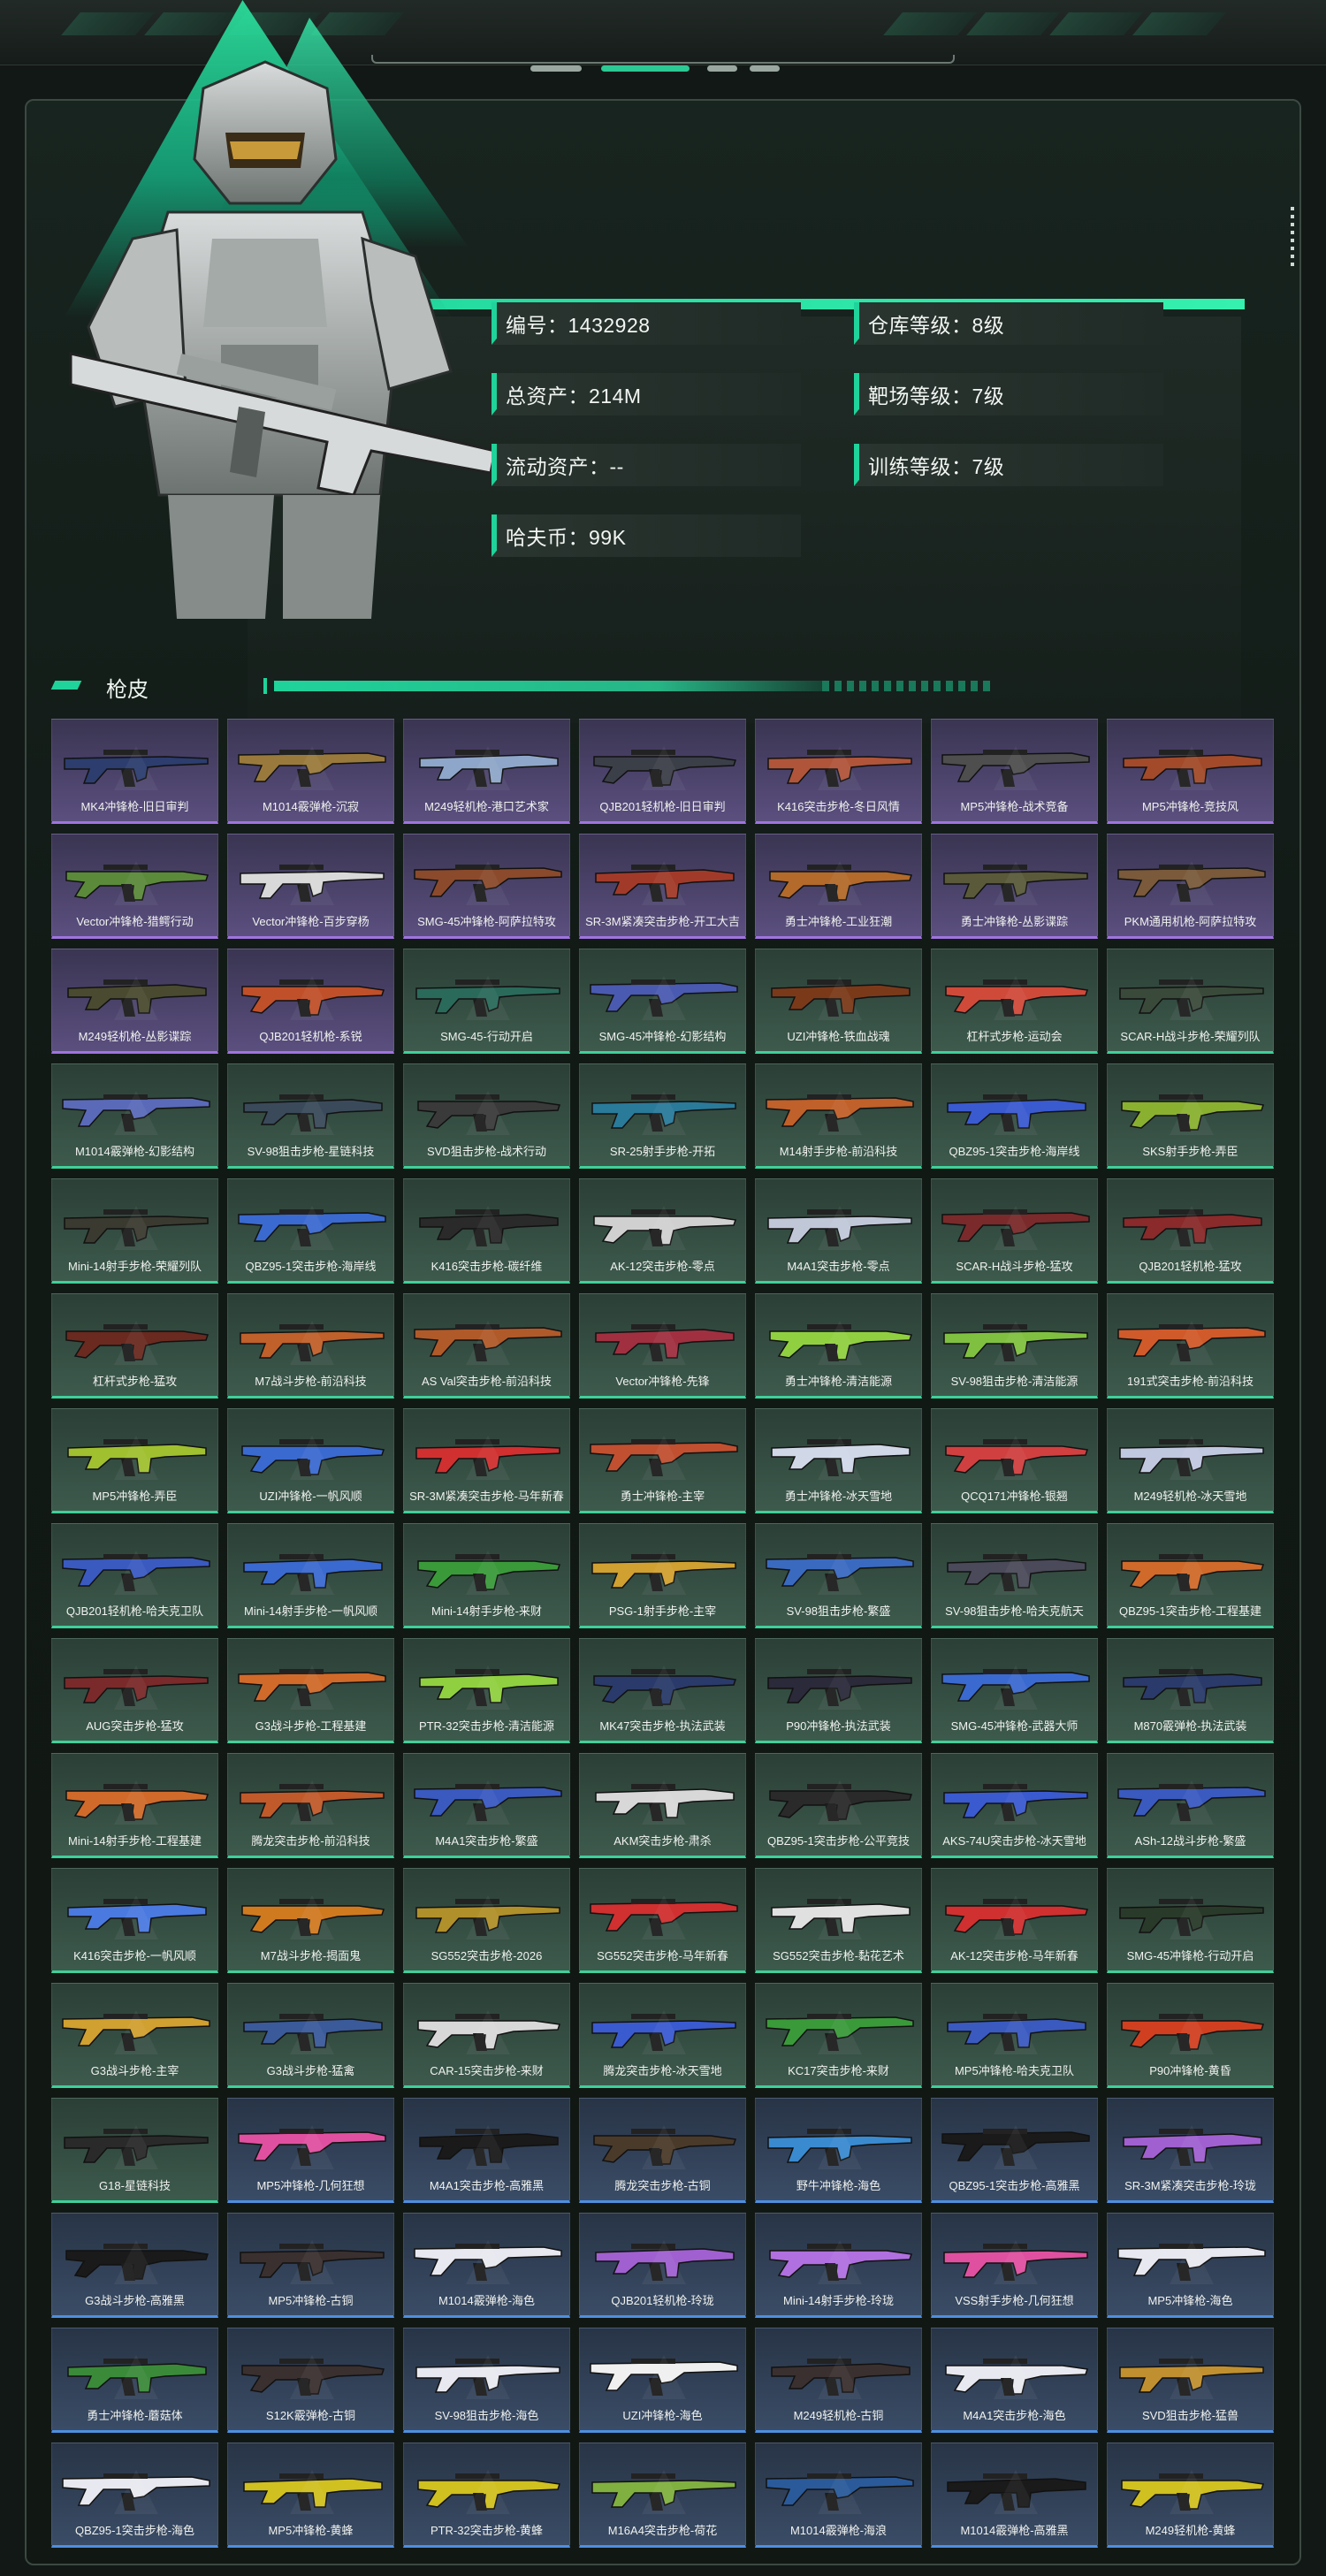 The image size is (1326, 2576). I want to click on skin-card: SCAR-H战斗步枪-猛攻, so click(1015, 1231).